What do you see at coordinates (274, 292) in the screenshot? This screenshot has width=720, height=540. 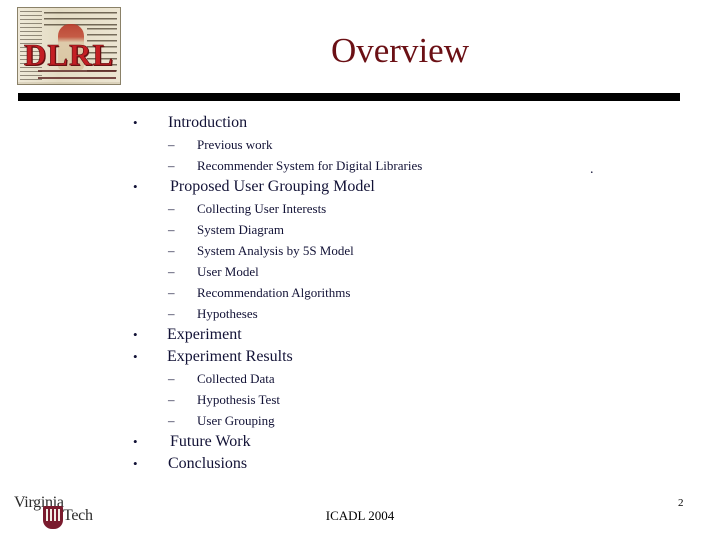 I see `list-item-label: Recommendation Algorithms` at bounding box center [274, 292].